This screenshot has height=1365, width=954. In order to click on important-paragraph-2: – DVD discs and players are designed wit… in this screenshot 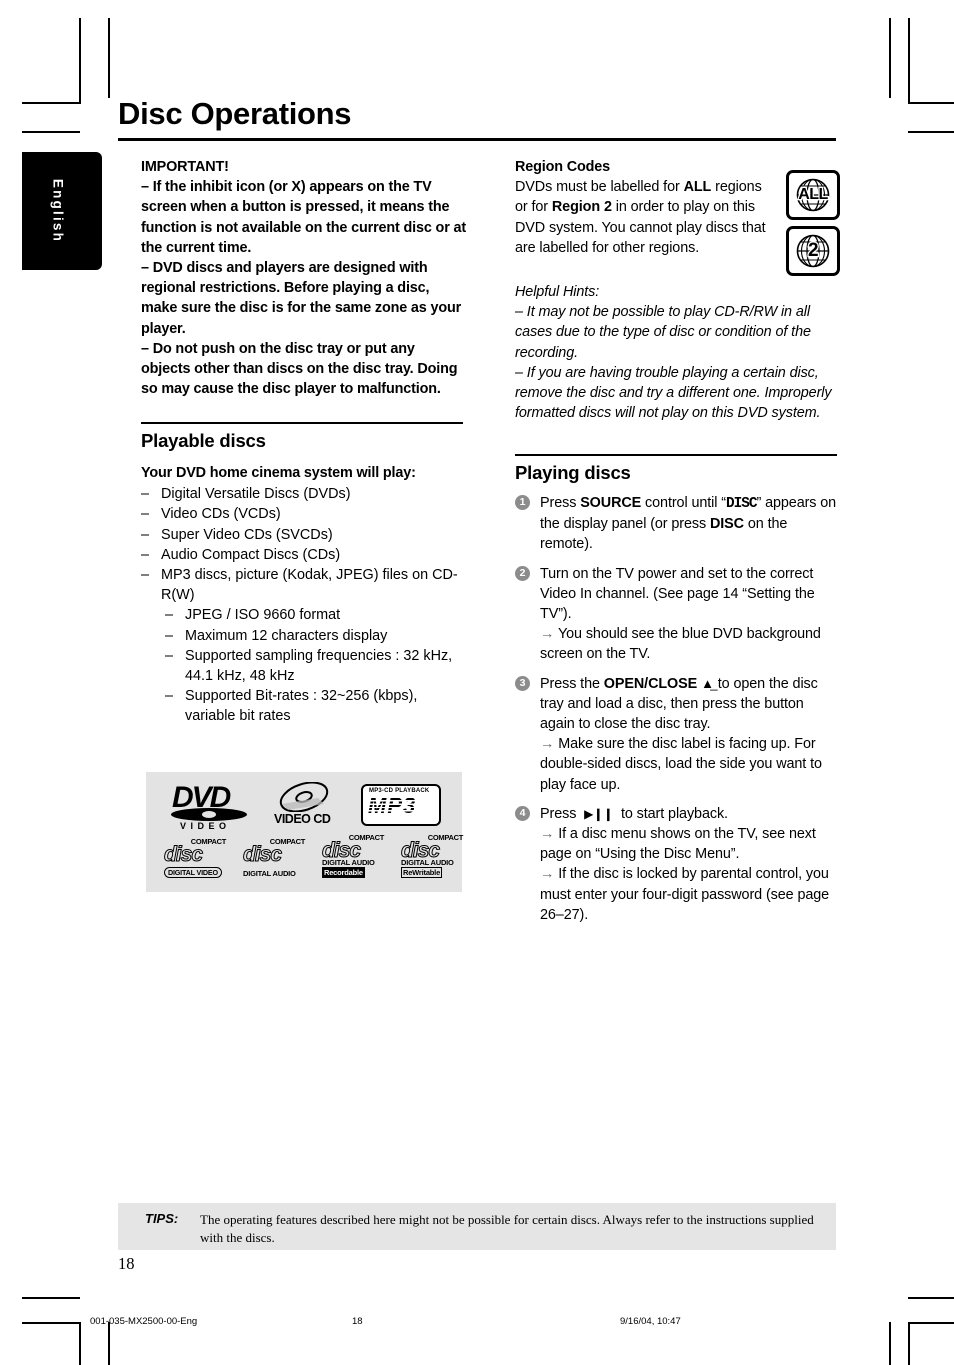, I will do `click(301, 298)`.